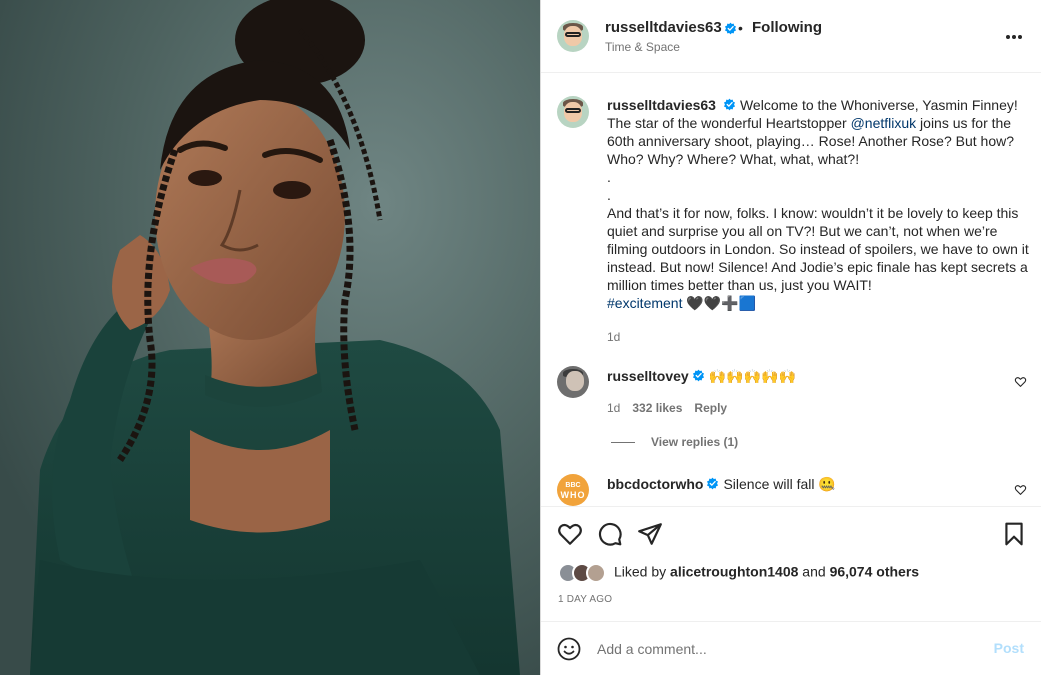 The image size is (1041, 675). I want to click on caption-author-avatar, so click(573, 112).